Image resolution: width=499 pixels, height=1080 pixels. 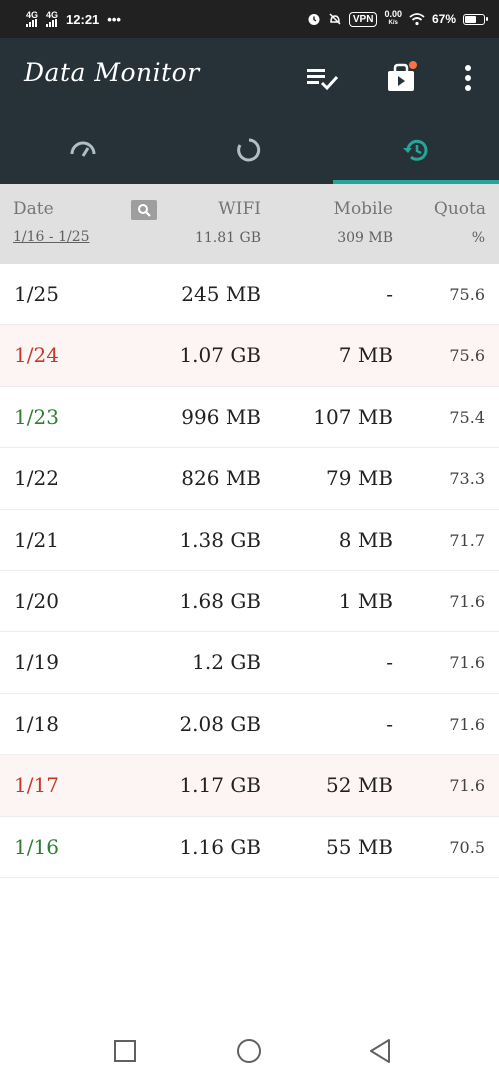 What do you see at coordinates (417, 18) in the screenshot?
I see `wifi-icon` at bounding box center [417, 18].